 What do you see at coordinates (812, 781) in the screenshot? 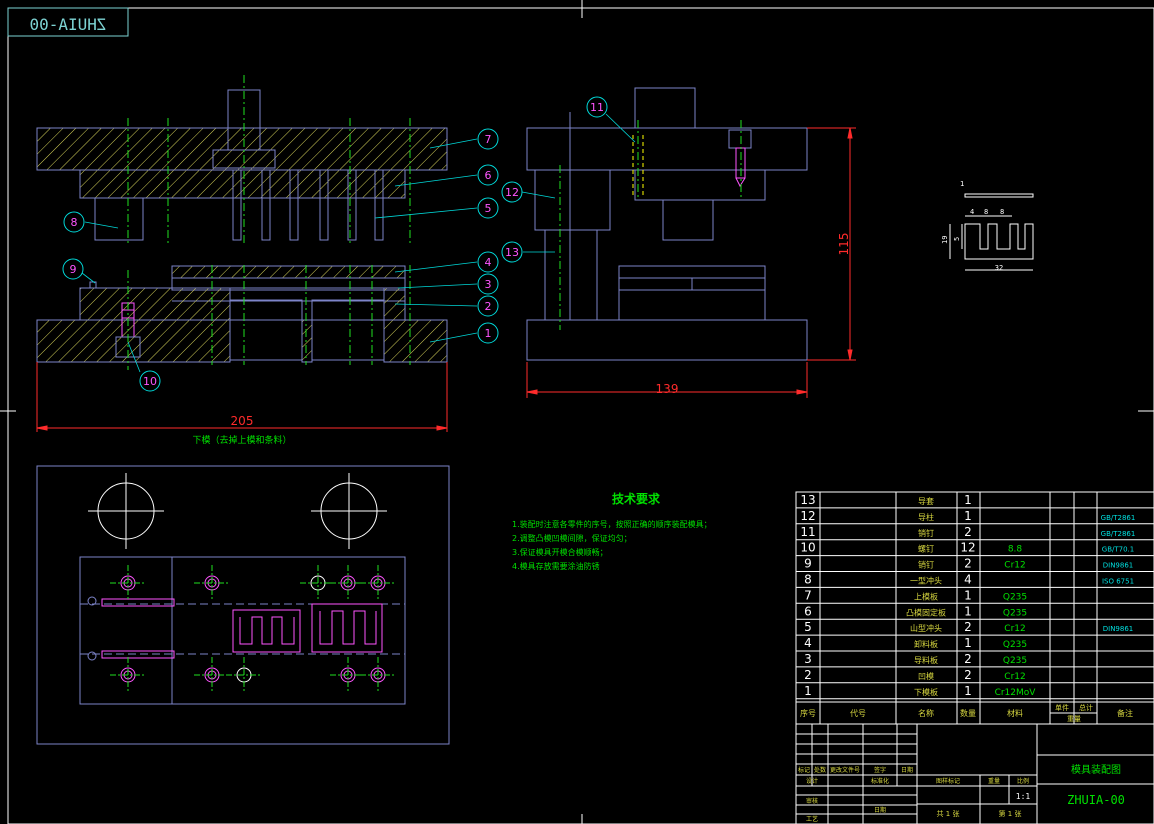
I see `svg-text: 设计` at bounding box center [812, 781].